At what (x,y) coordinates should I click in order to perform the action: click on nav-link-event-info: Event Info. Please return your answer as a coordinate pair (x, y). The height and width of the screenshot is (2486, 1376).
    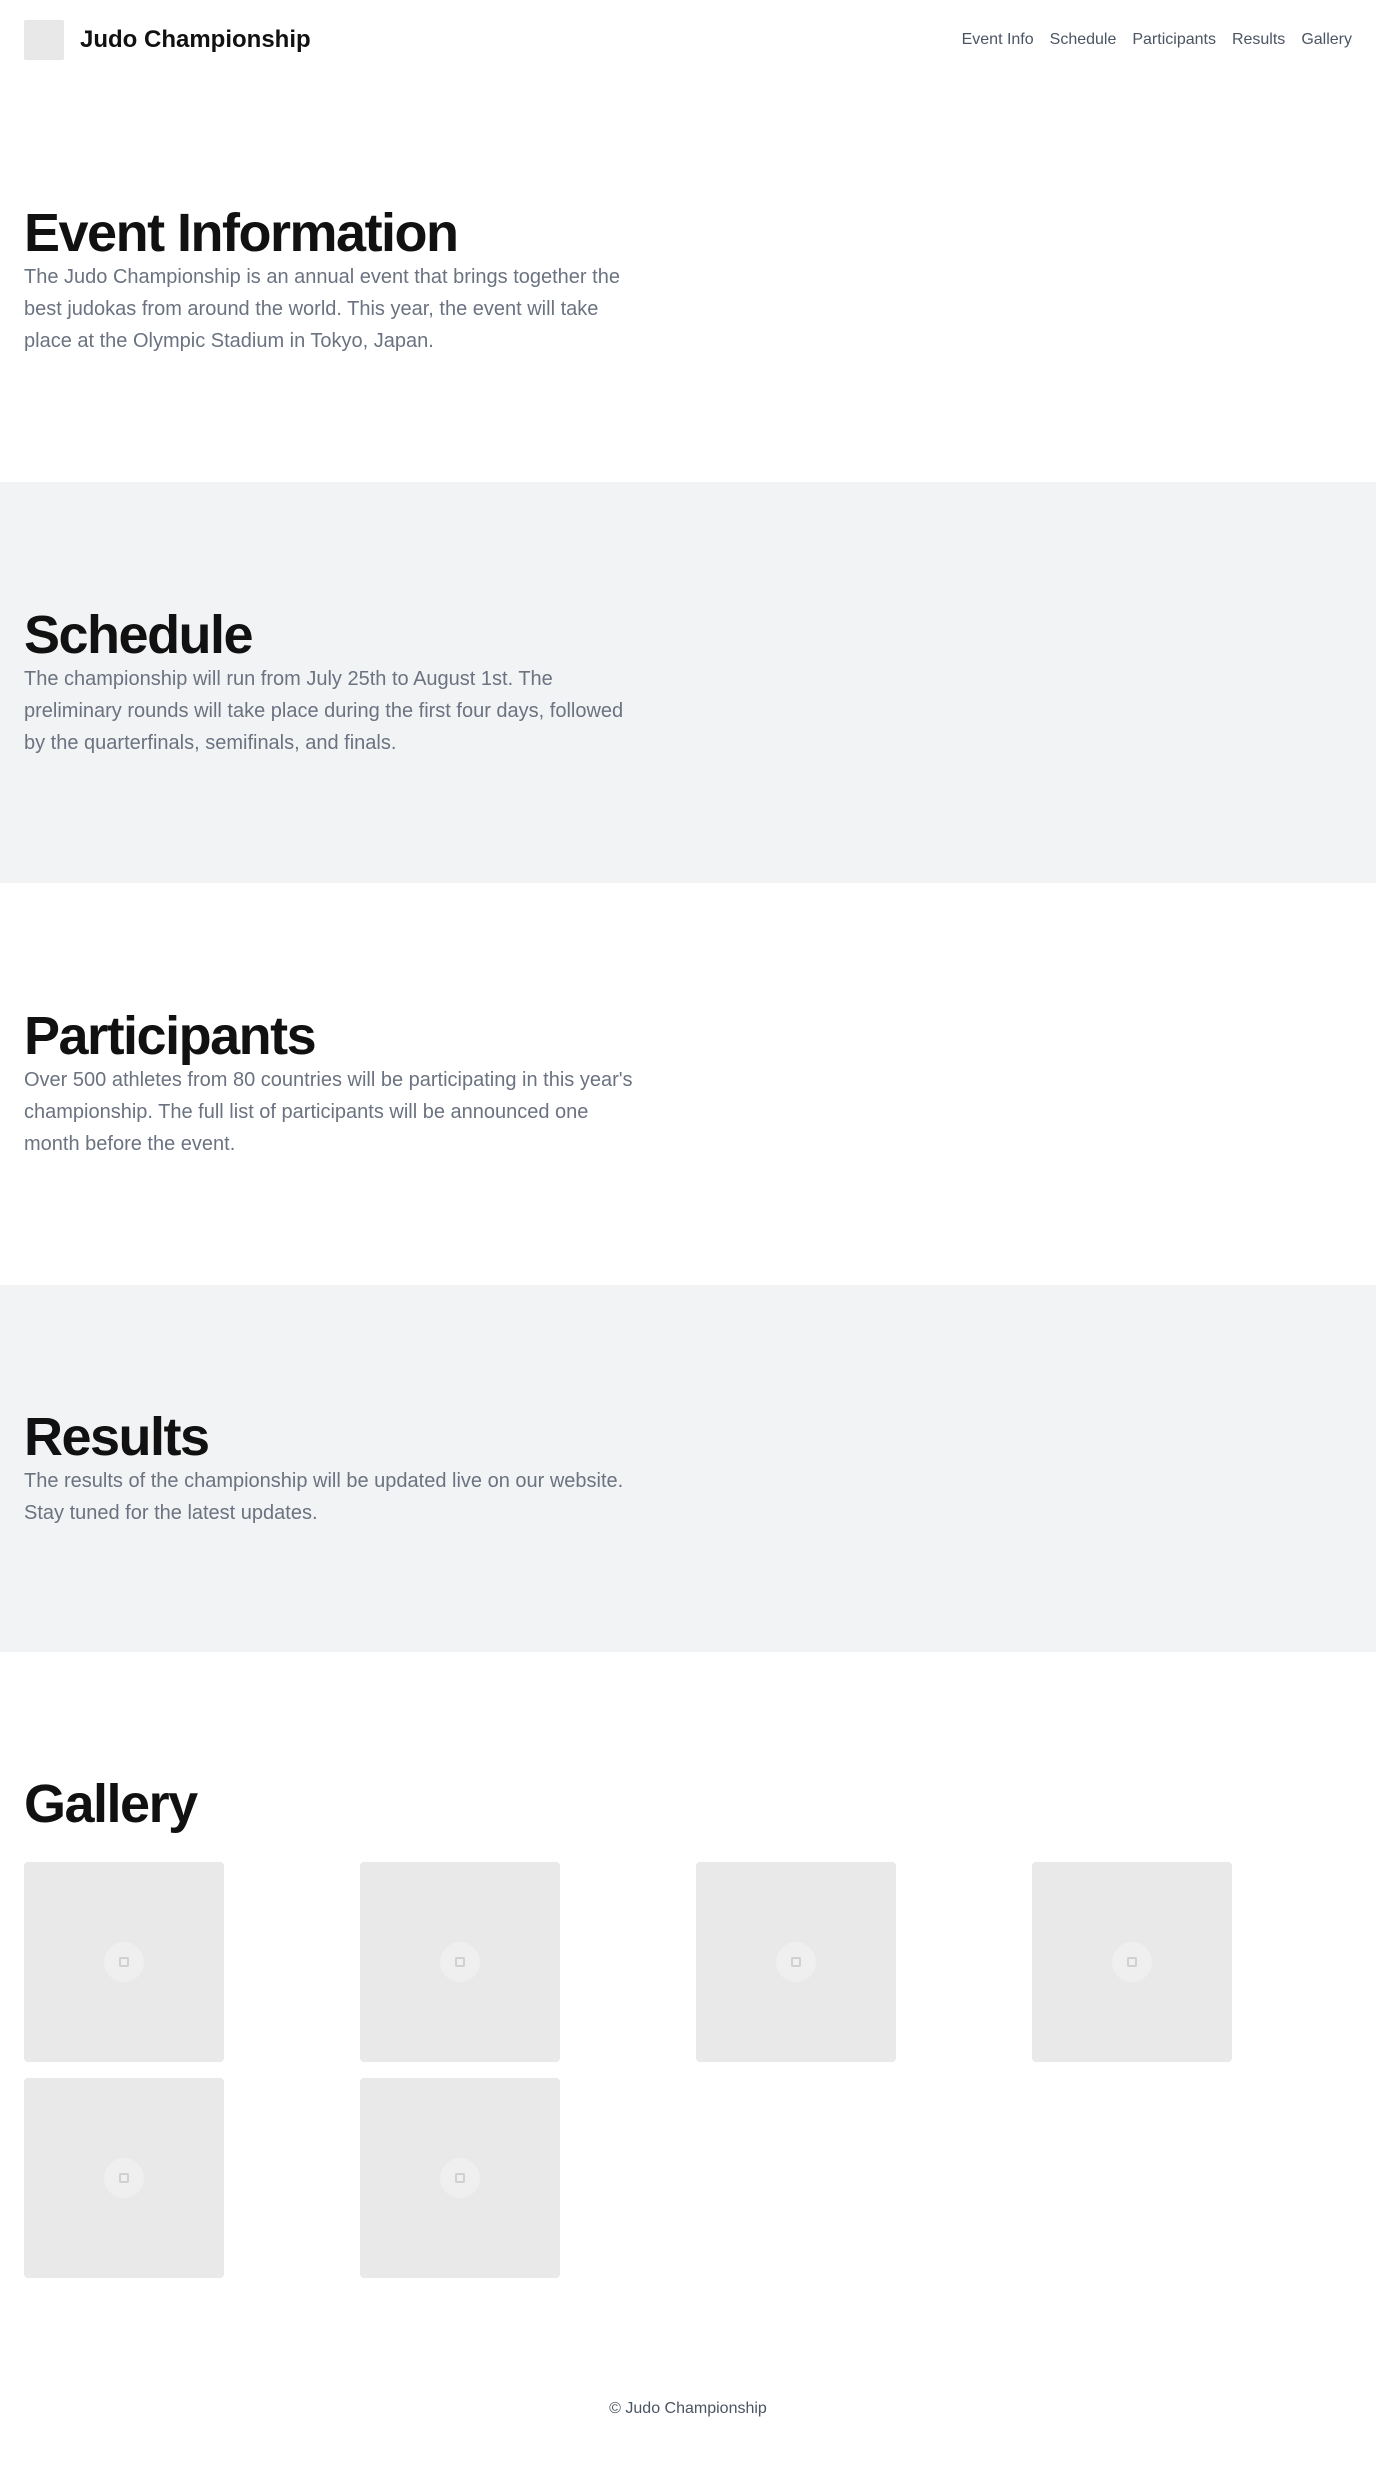
    Looking at the image, I should click on (998, 40).